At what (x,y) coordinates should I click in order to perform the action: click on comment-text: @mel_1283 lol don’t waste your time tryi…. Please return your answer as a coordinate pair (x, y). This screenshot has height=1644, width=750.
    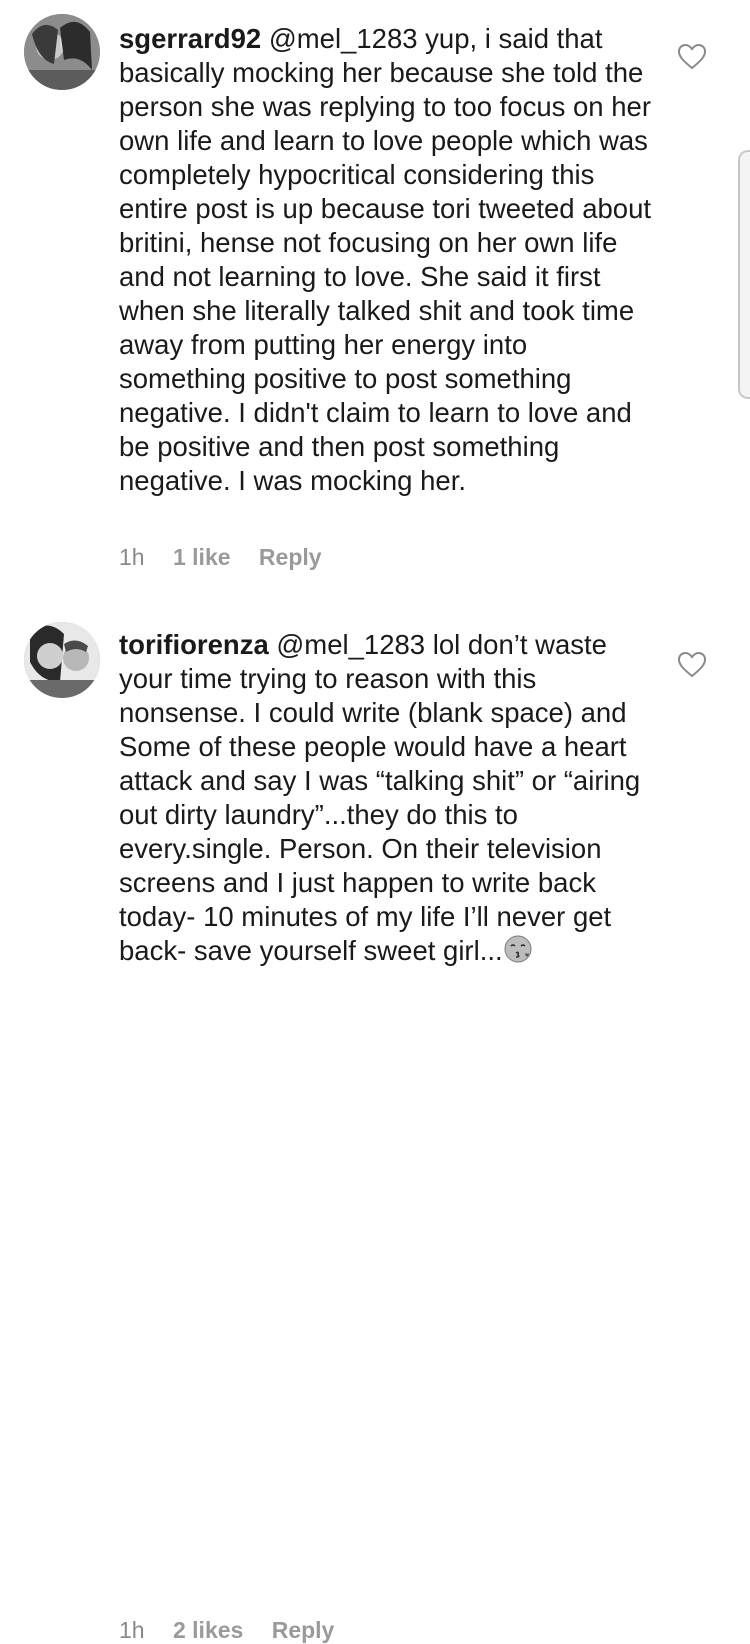
    Looking at the image, I should click on (380, 797).